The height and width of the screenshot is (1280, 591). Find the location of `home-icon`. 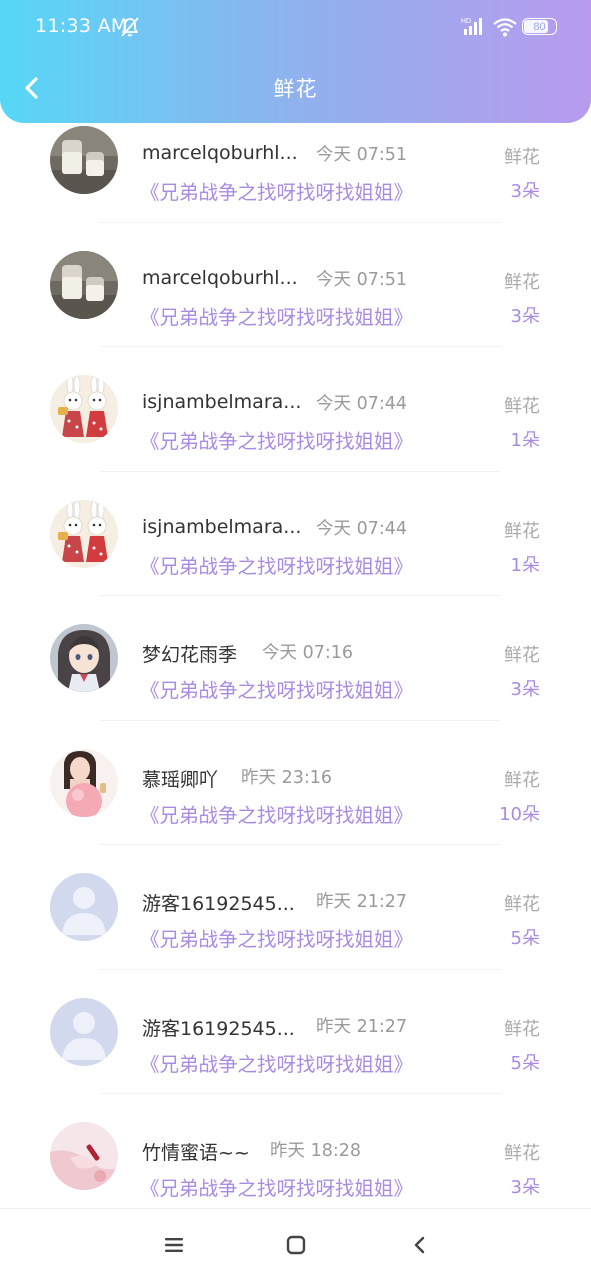

home-icon is located at coordinates (296, 1245).